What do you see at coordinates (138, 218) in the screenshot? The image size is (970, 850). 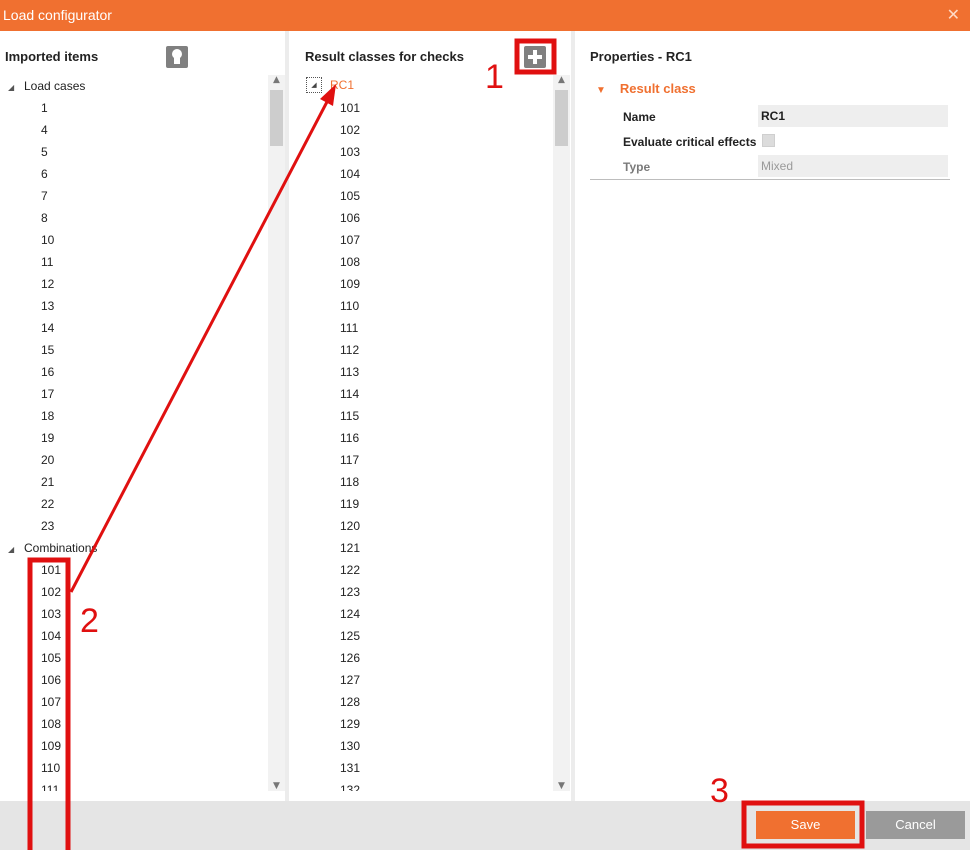 I see `tree-item: 8` at bounding box center [138, 218].